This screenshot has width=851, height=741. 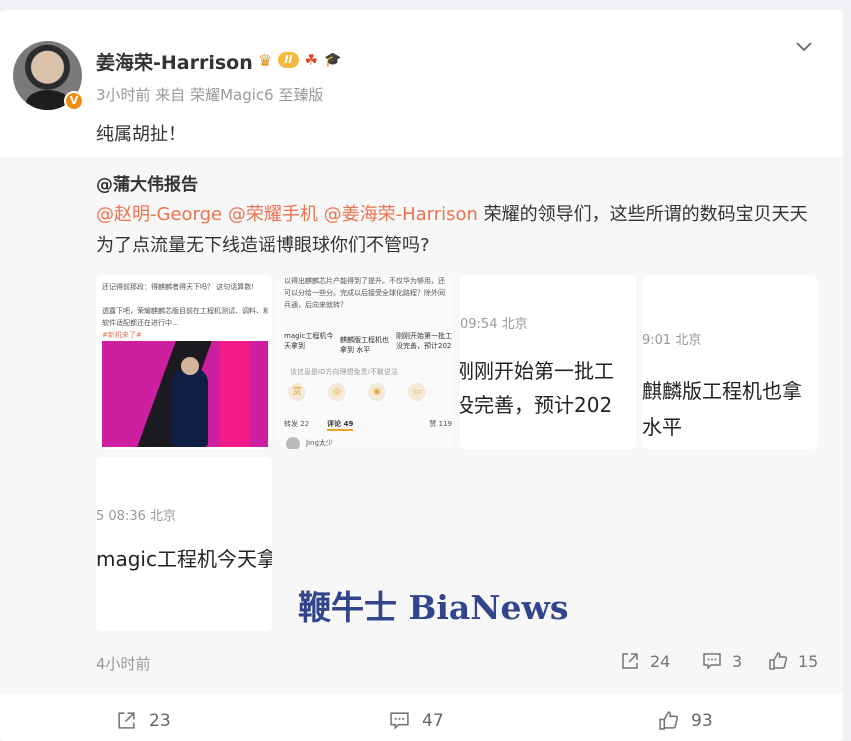 I want to click on thumb-text: 水平, so click(x=662, y=427).